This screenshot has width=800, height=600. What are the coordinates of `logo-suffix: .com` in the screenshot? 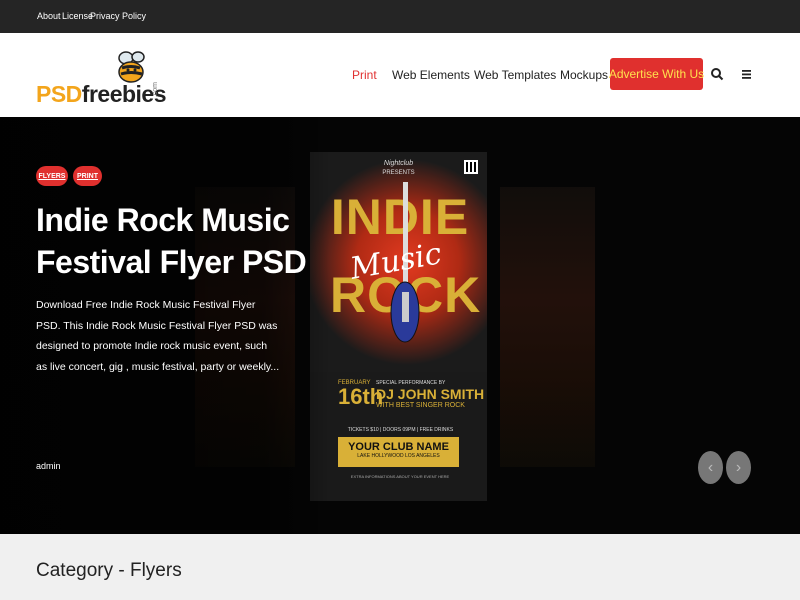 It's located at (155, 90).